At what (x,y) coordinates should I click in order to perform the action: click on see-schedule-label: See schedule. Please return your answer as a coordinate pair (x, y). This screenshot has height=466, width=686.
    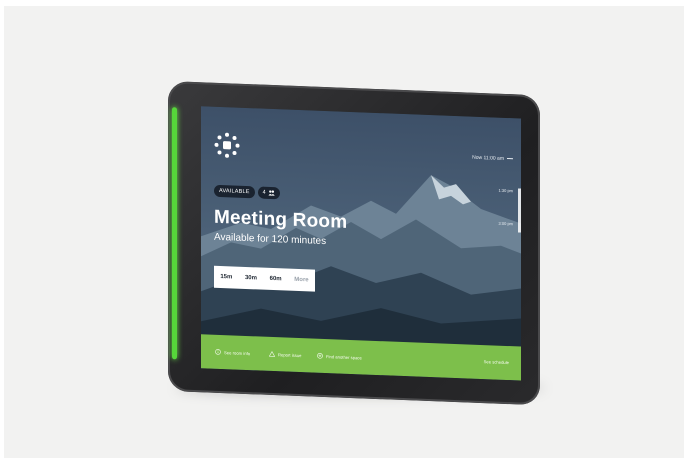
    Looking at the image, I should click on (496, 362).